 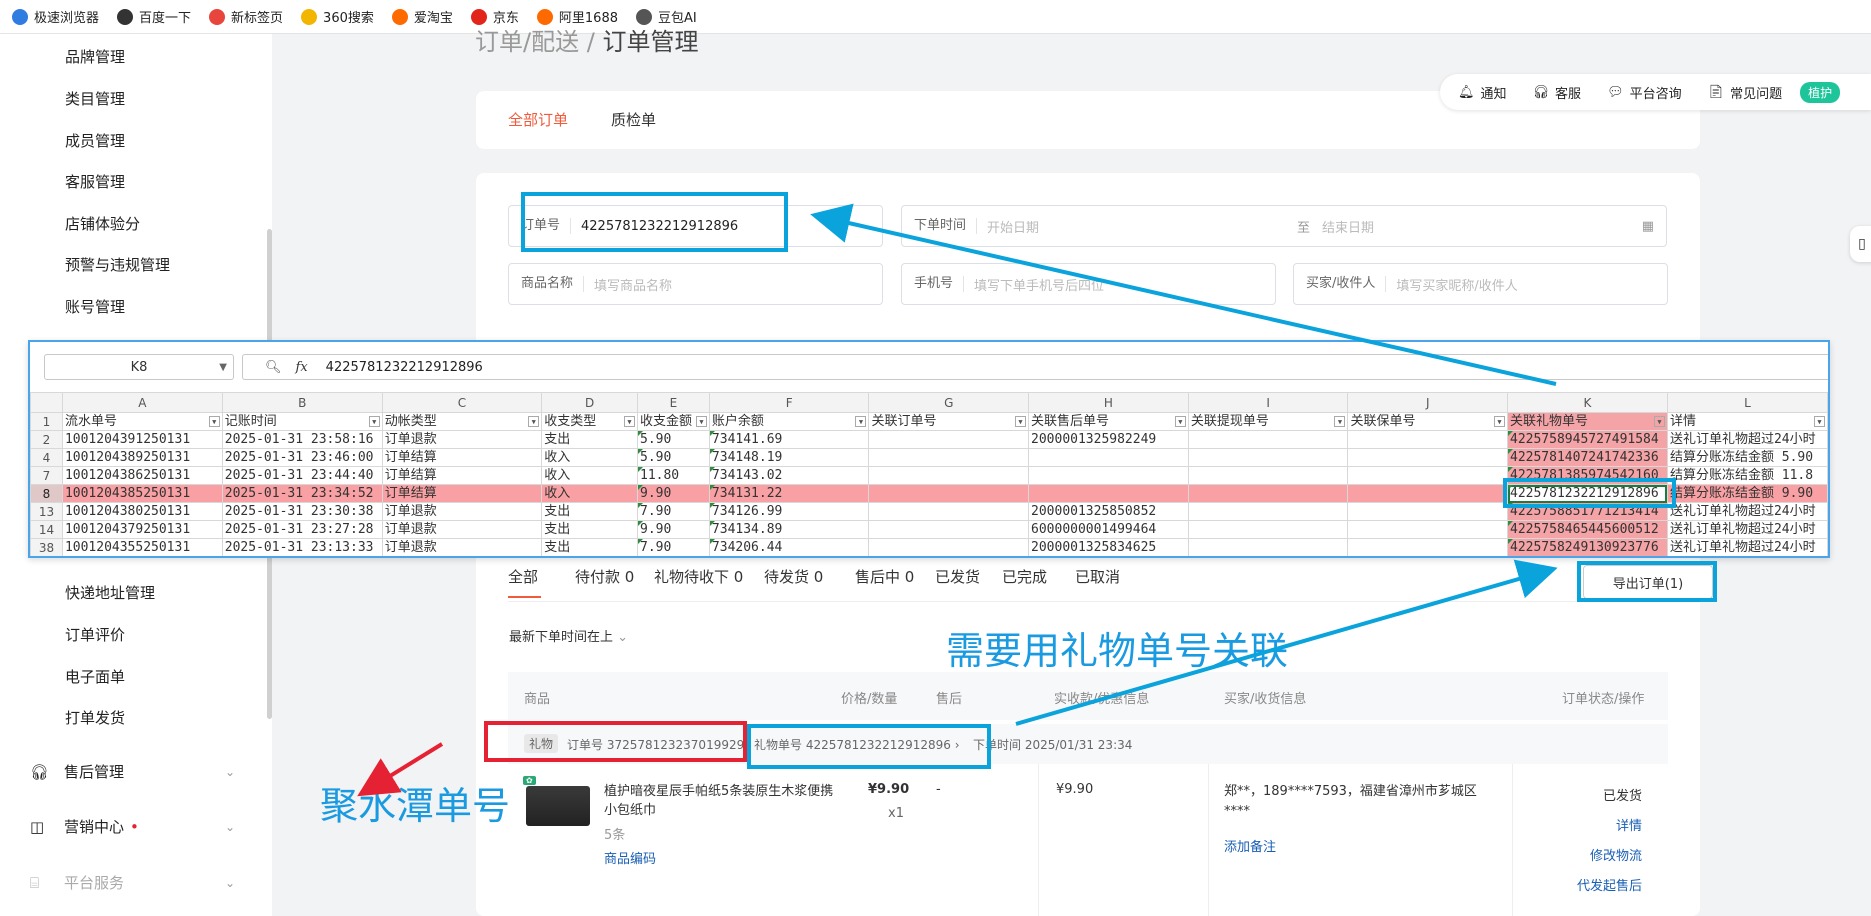 What do you see at coordinates (1609, 857) in the screenshot?
I see `edit-logistics-link: 修改物流` at bounding box center [1609, 857].